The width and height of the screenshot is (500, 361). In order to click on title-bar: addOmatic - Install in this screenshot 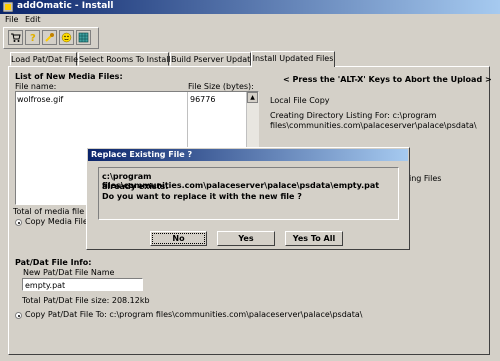, I will do `click(250, 7)`.